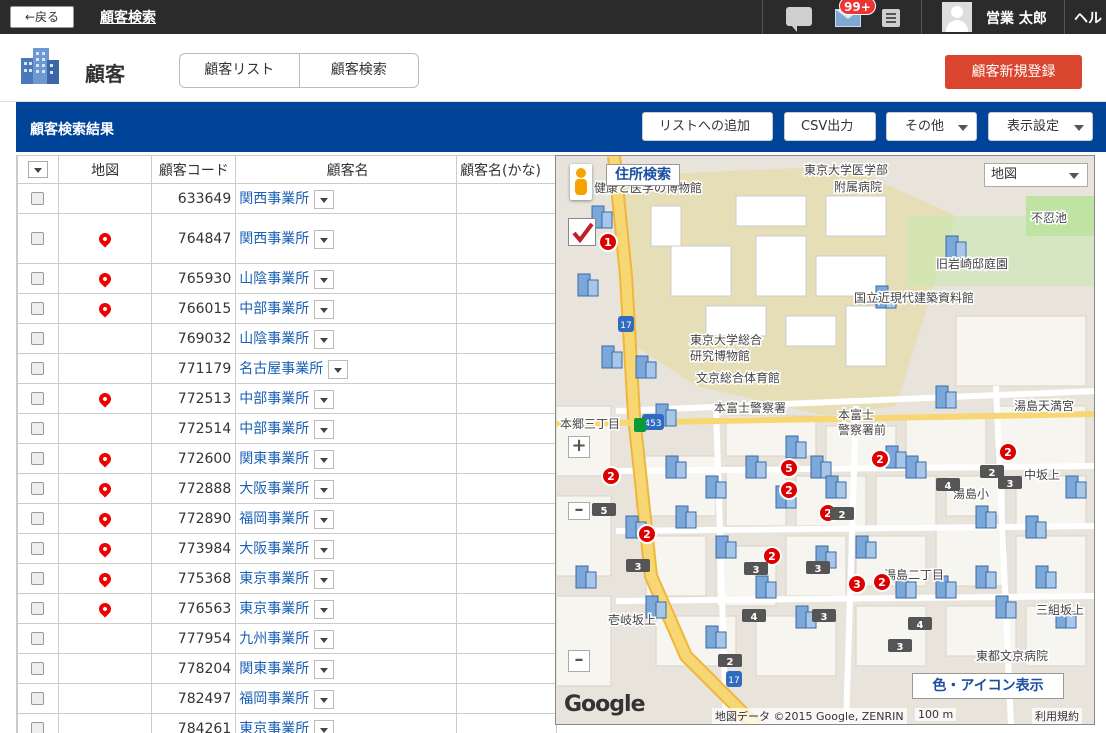  Describe the element at coordinates (830, 126) in the screenshot. I see `csv-export-button: CSV出力` at that location.